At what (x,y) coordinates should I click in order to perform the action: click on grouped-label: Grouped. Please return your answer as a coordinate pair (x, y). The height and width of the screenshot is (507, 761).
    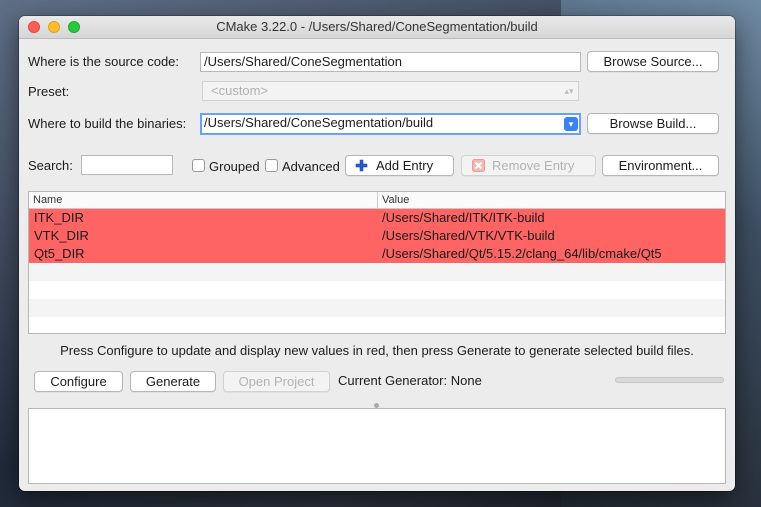
    Looking at the image, I should click on (234, 166).